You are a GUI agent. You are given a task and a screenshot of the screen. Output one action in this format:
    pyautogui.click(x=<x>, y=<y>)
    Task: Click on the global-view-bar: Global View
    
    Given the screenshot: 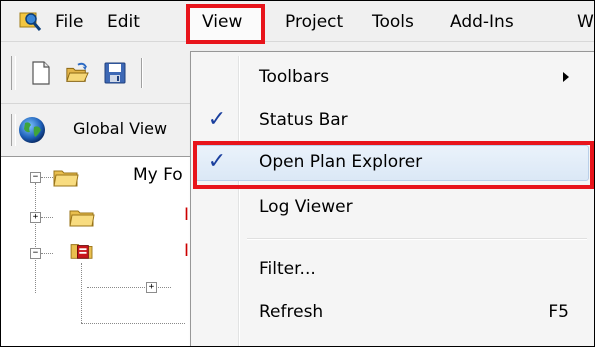 What is the action you would take?
    pyautogui.click(x=101, y=129)
    